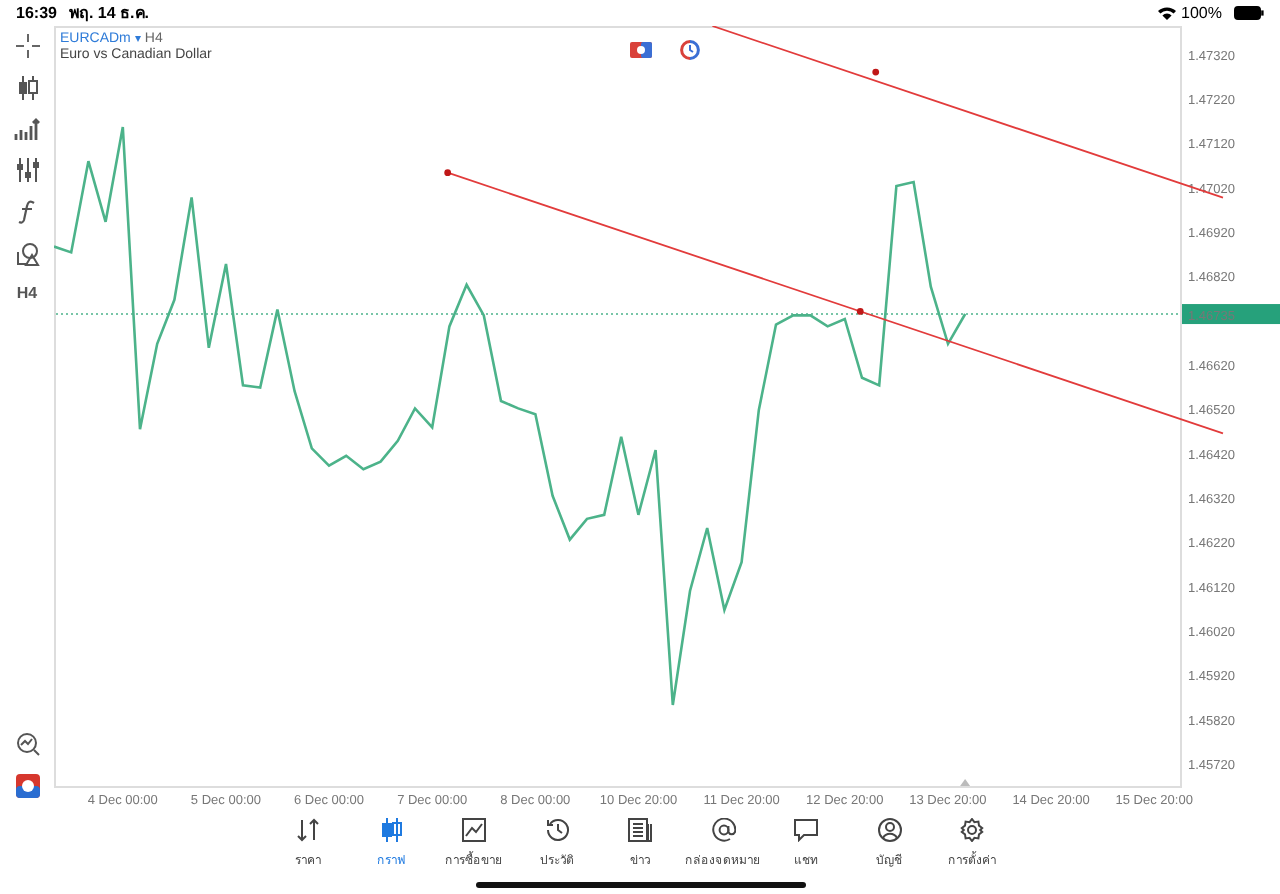 This screenshot has width=1280, height=894. What do you see at coordinates (557, 830) in the screenshot?
I see `history-icon` at bounding box center [557, 830].